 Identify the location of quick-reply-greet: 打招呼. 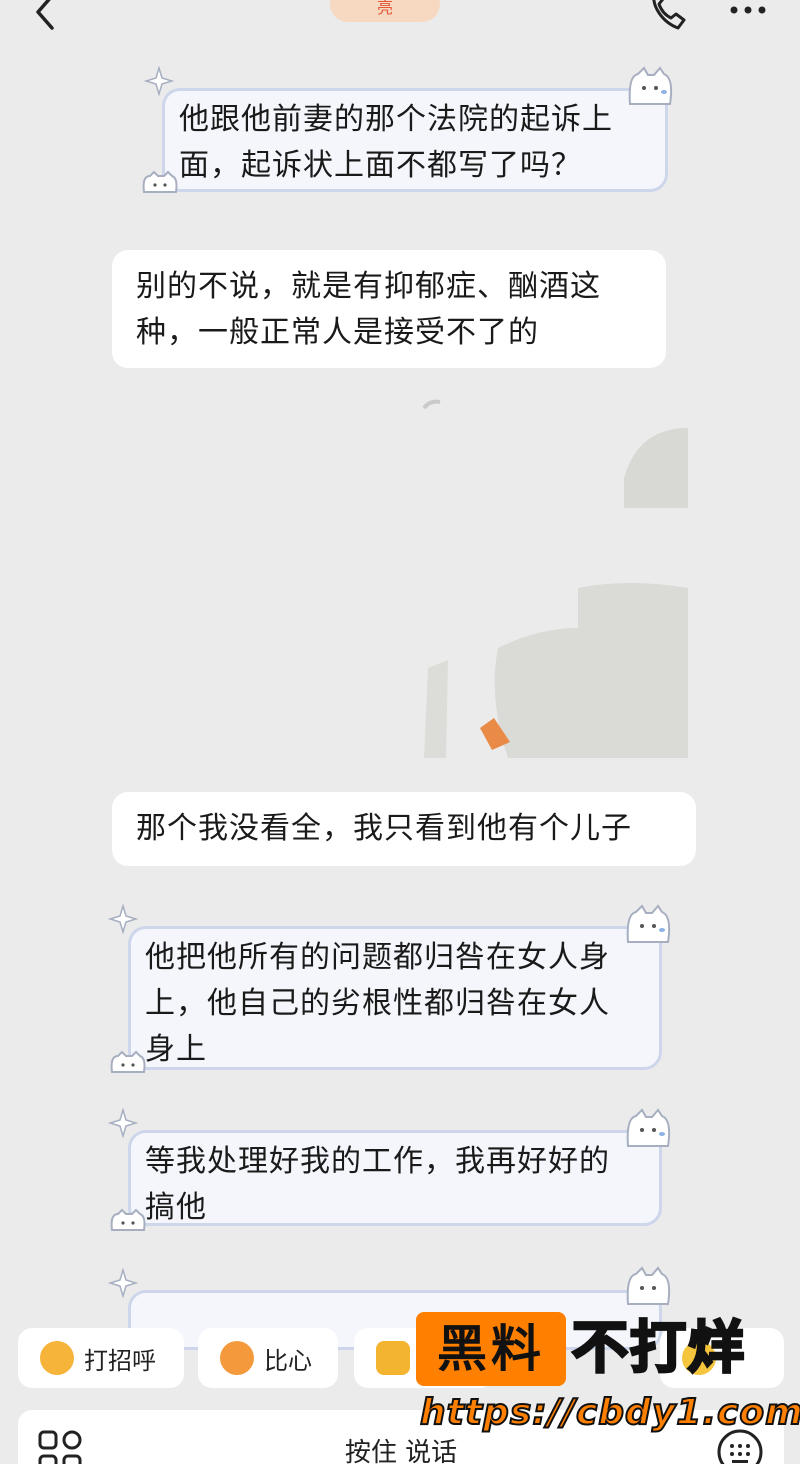
(101, 1358).